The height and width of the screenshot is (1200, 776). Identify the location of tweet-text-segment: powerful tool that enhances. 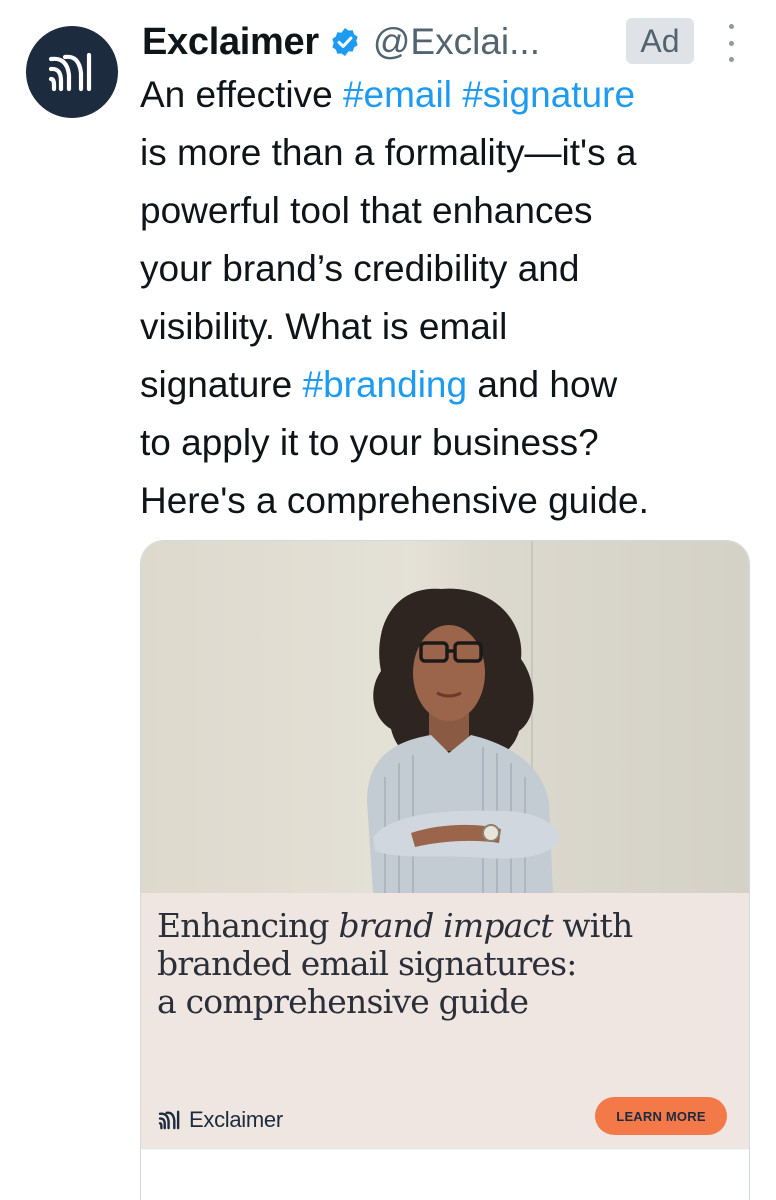
(366, 210).